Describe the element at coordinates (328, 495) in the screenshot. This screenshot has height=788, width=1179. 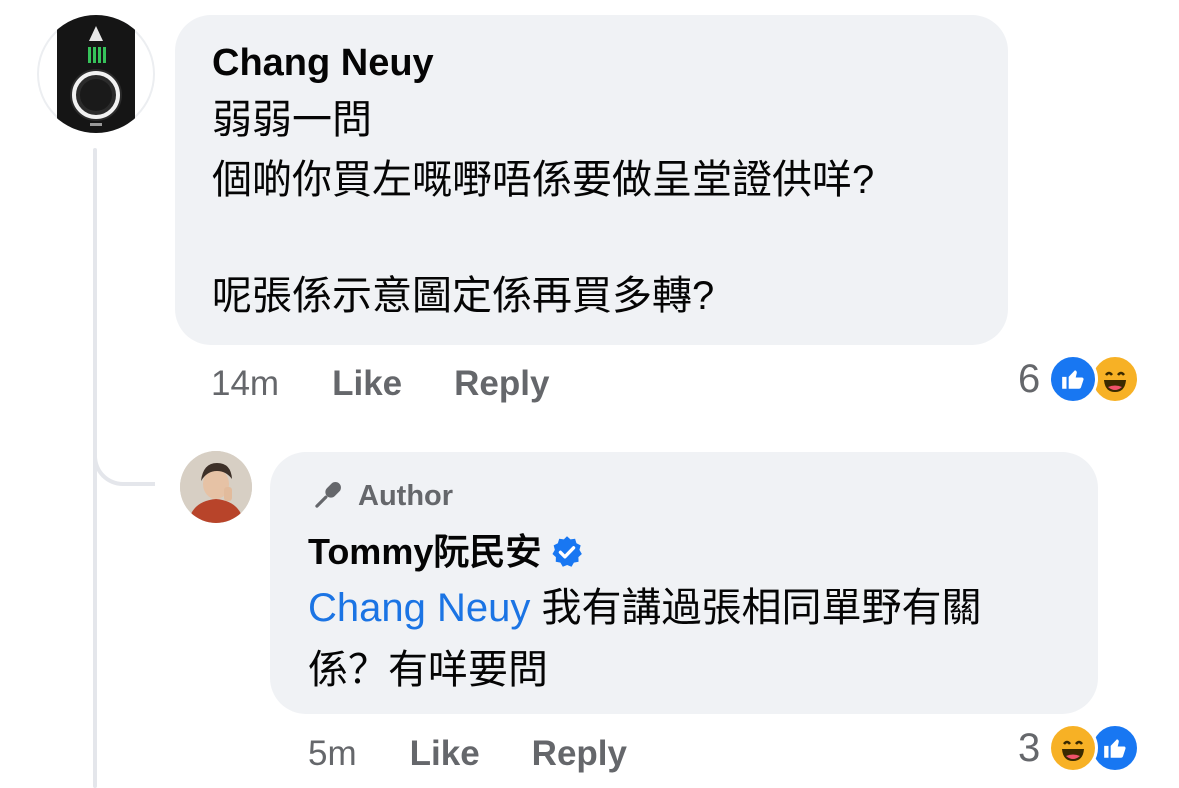
I see `microphone-icon` at that location.